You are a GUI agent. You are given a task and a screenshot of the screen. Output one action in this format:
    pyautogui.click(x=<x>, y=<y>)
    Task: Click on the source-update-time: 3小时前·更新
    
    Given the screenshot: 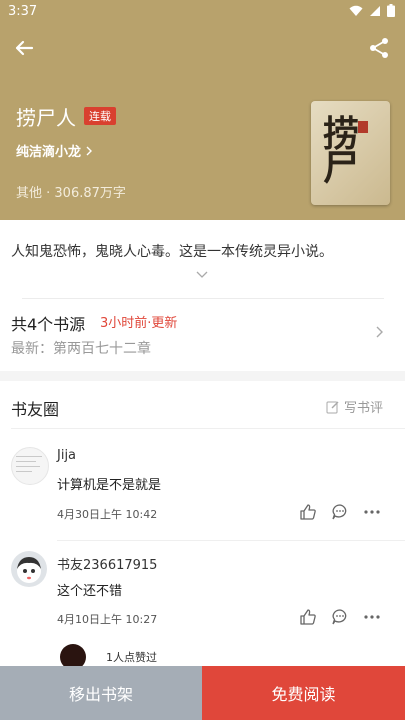 What is the action you would take?
    pyautogui.click(x=139, y=323)
    